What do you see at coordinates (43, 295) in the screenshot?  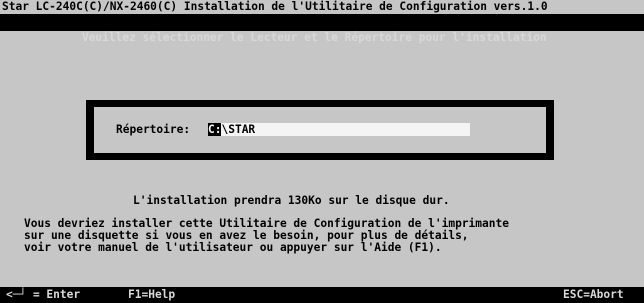 I see `enter-key-hint: <─┘ = Enter` at bounding box center [43, 295].